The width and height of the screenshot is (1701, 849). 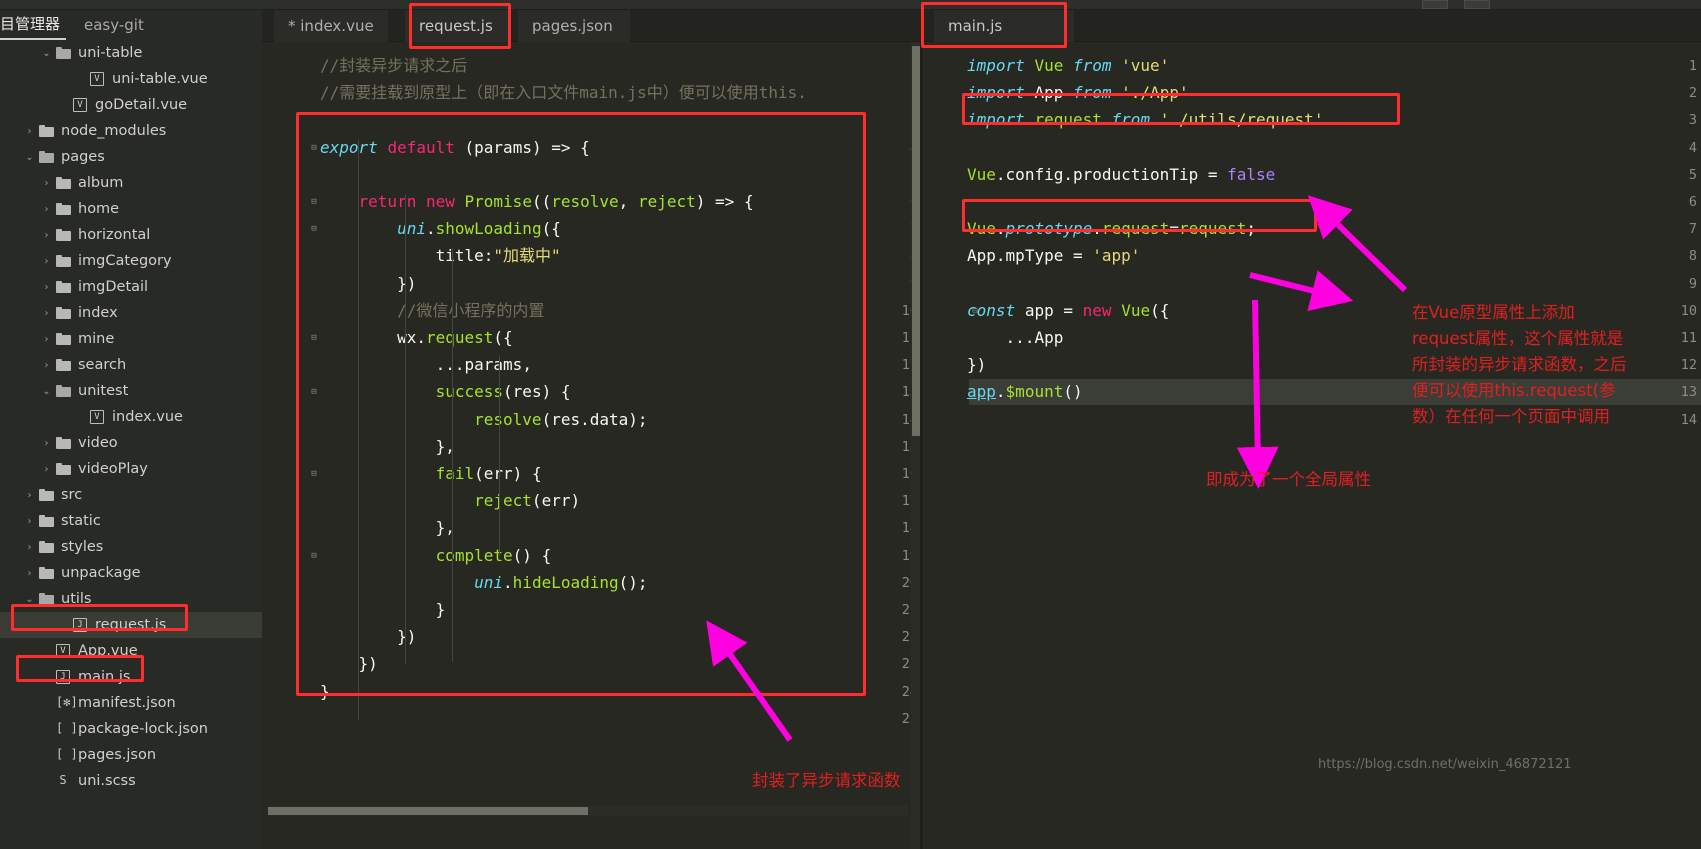 What do you see at coordinates (131, 677) in the screenshot?
I see `tree-item-main.js: Jmain.js` at bounding box center [131, 677].